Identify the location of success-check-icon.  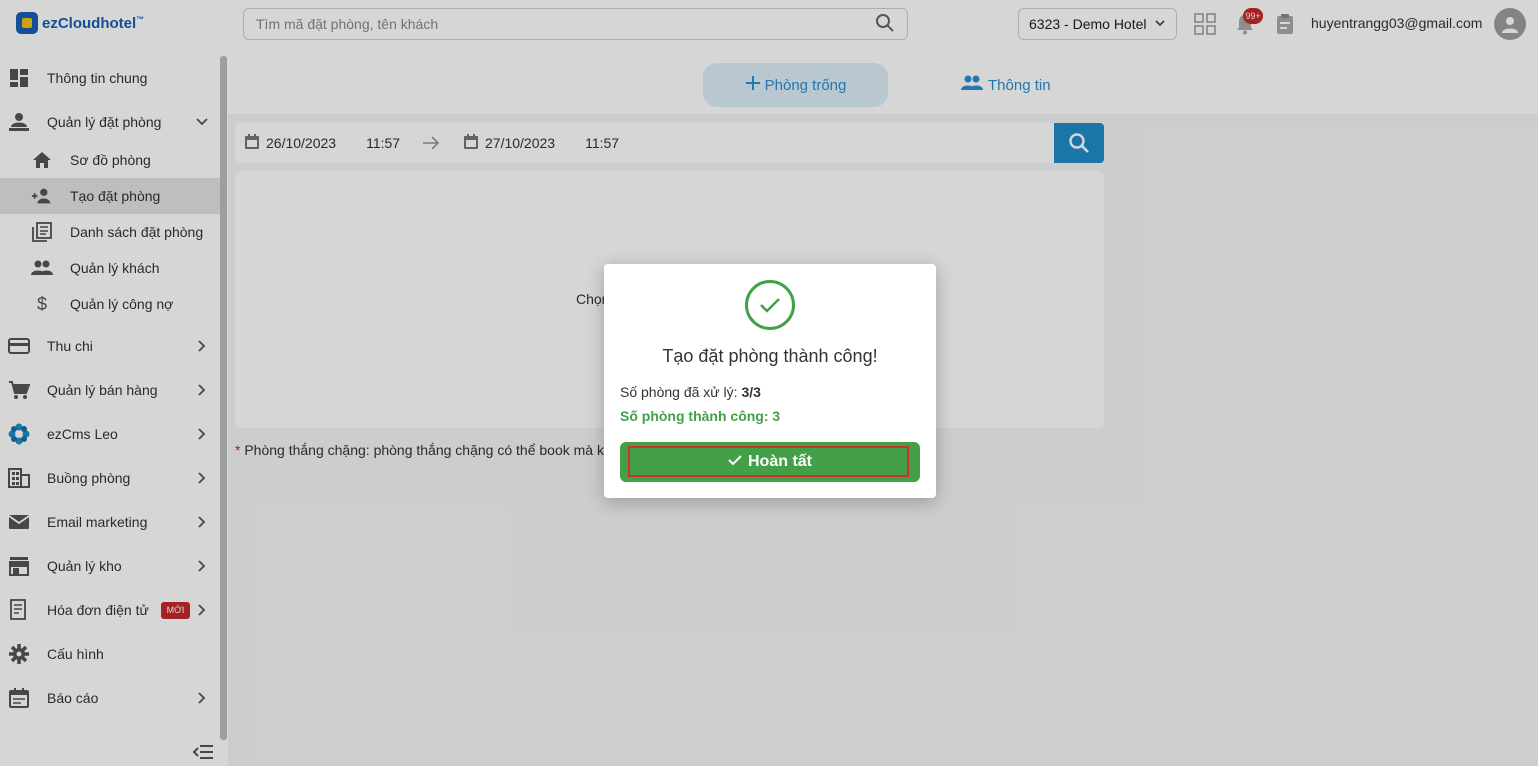
(770, 305).